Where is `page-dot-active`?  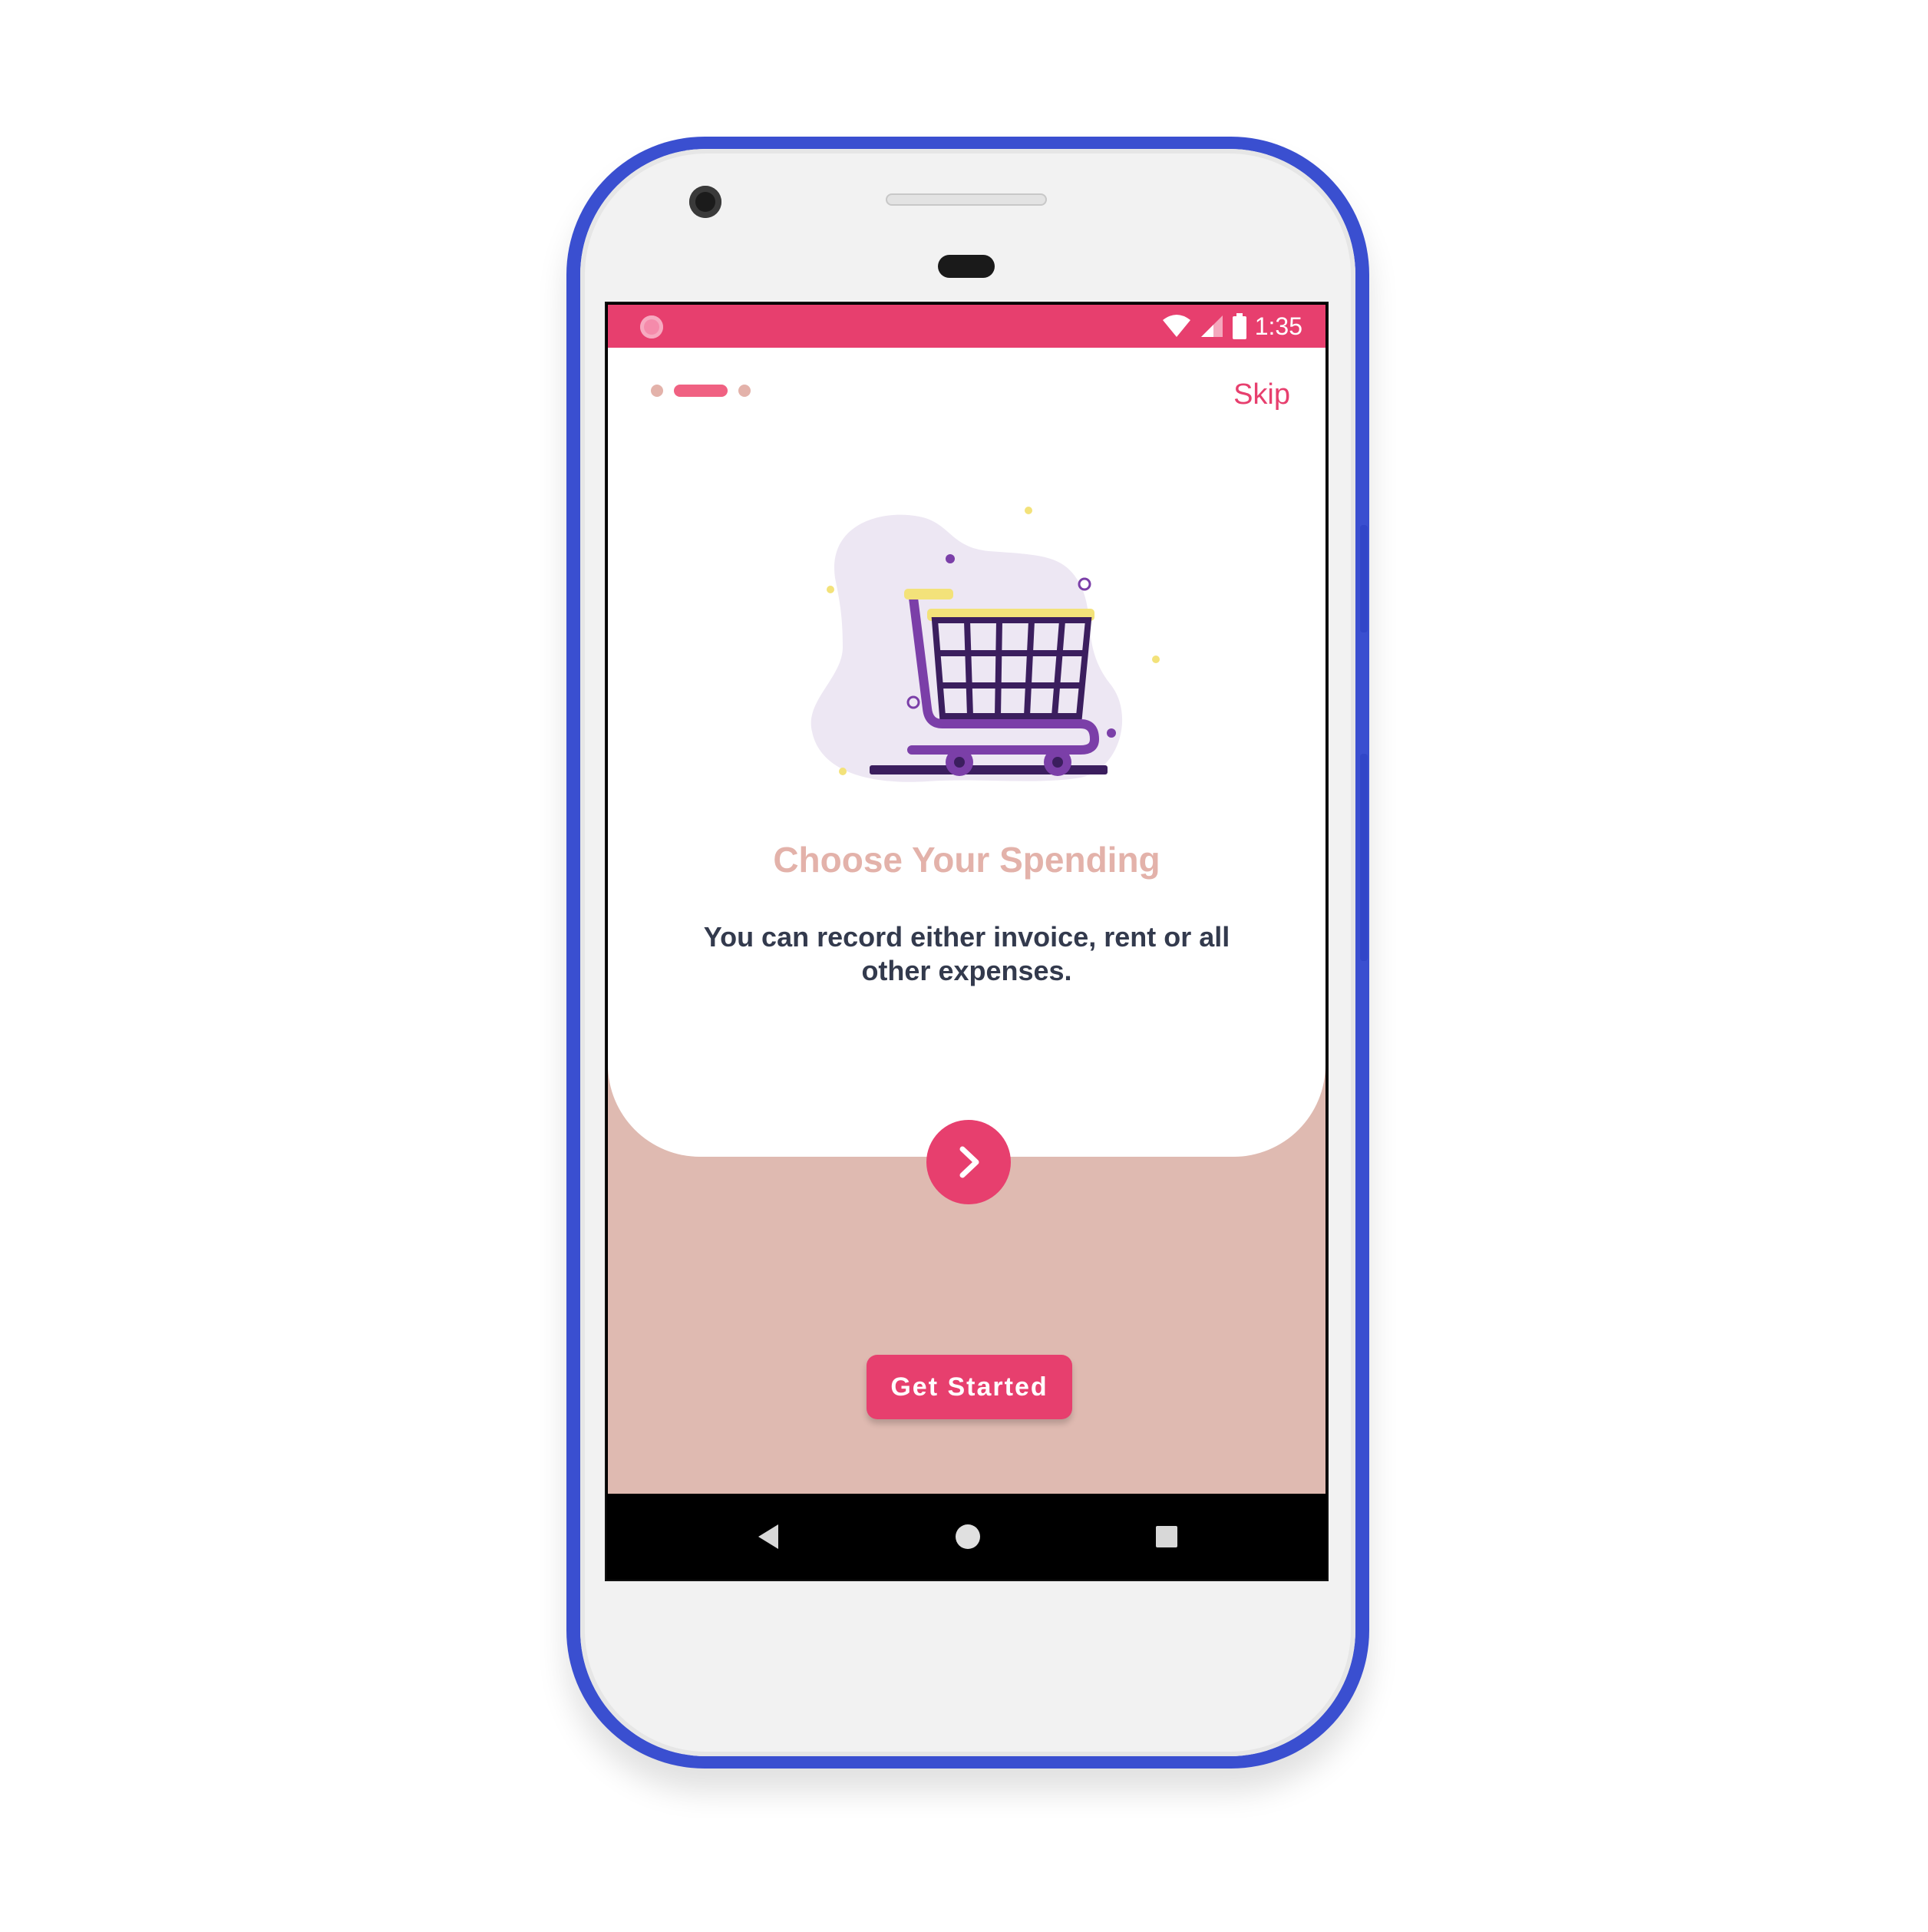 page-dot-active is located at coordinates (701, 391).